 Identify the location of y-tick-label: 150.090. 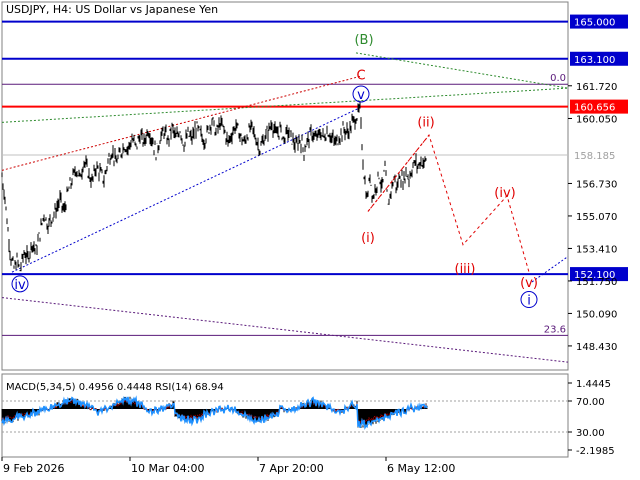
(596, 314).